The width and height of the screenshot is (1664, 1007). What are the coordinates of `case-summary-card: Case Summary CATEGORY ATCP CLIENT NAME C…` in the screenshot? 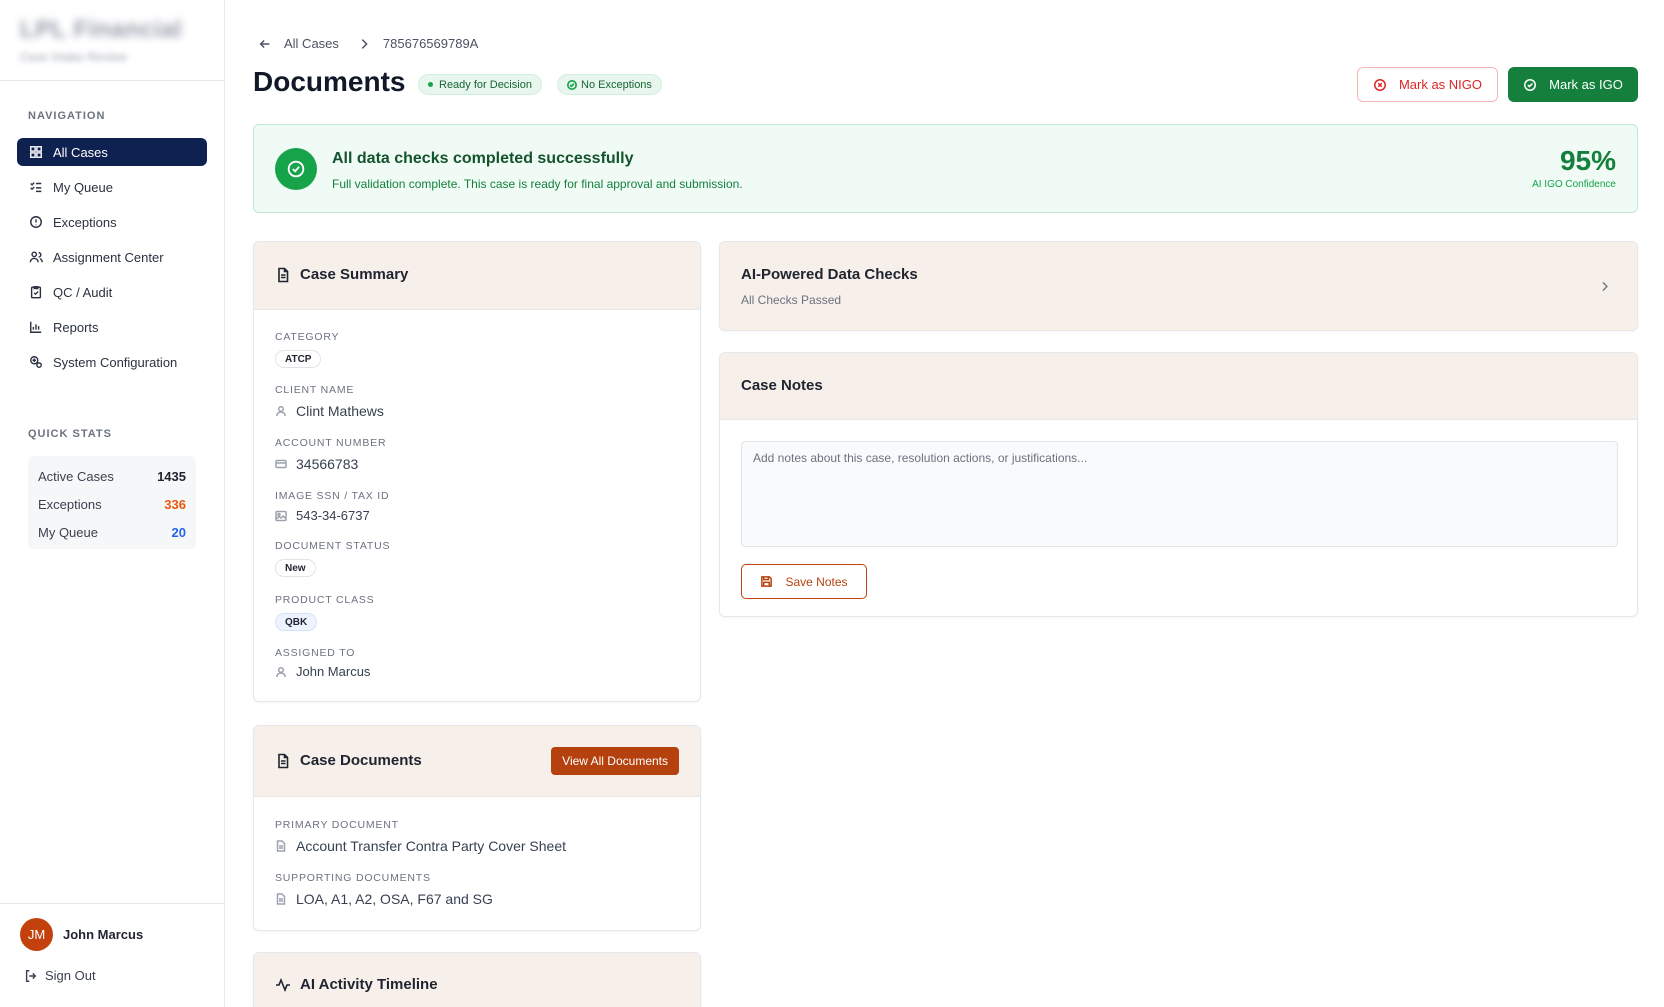 It's located at (477, 471).